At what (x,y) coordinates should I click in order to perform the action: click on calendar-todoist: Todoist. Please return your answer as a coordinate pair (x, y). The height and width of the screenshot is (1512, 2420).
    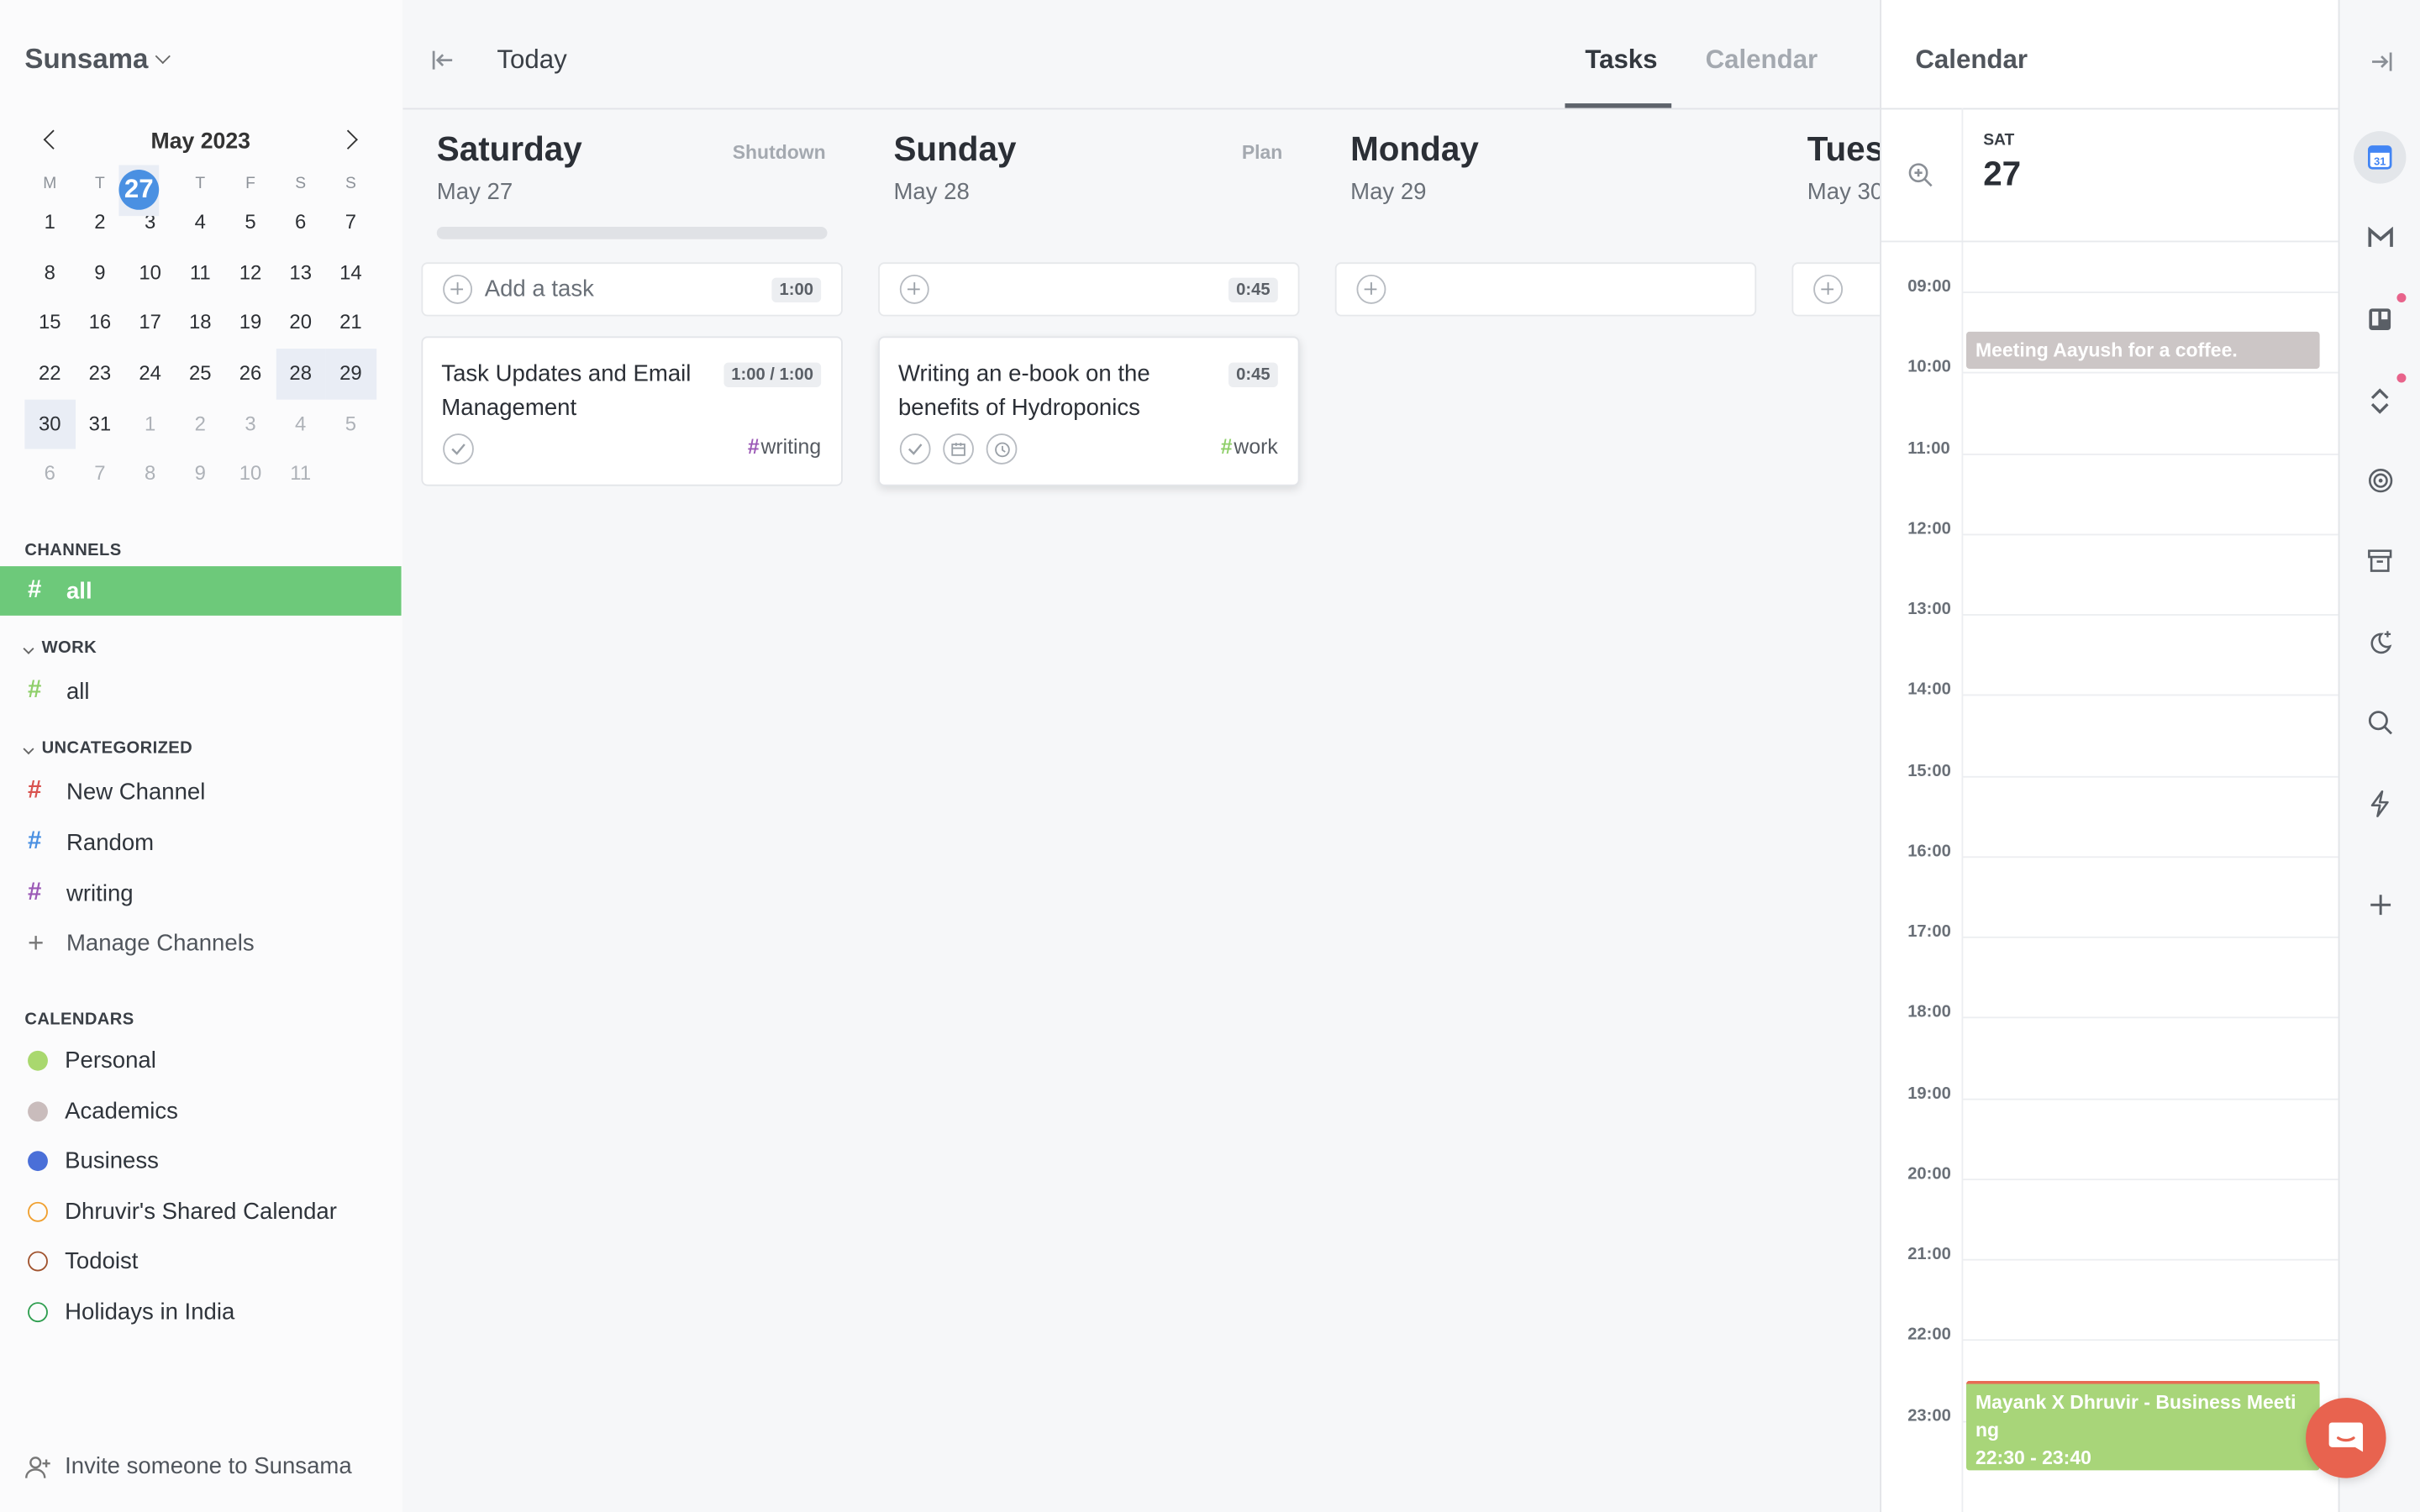
    Looking at the image, I should click on (201, 1260).